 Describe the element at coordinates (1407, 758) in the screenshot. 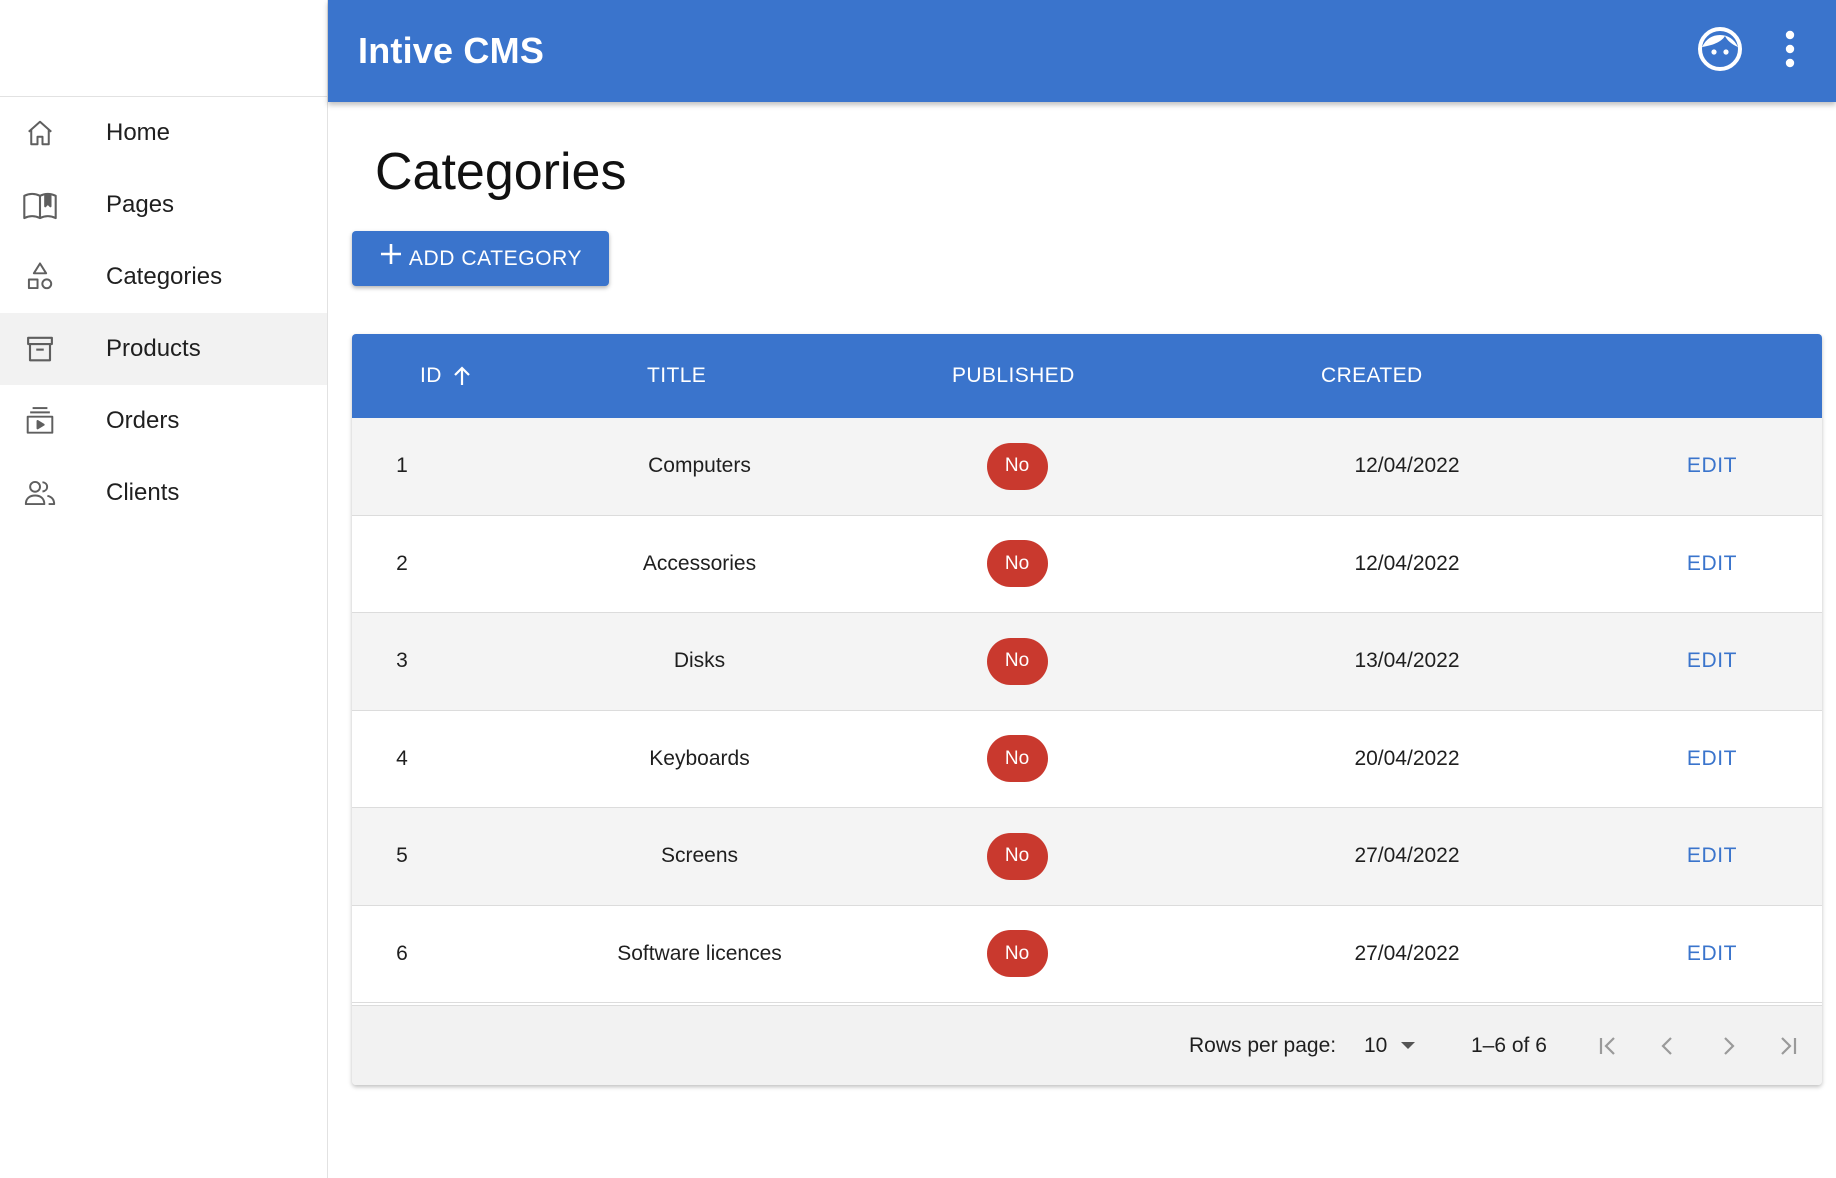

I see `cell-created: 20/04/2022` at that location.